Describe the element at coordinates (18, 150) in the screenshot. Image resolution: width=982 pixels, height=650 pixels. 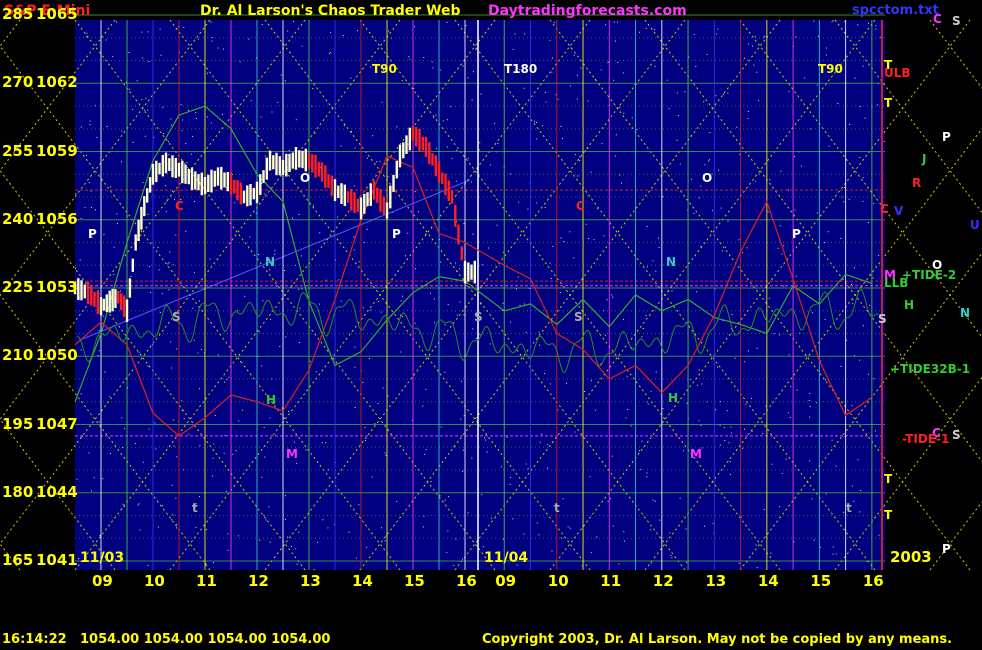
I see `left-scale-tick: 255` at that location.